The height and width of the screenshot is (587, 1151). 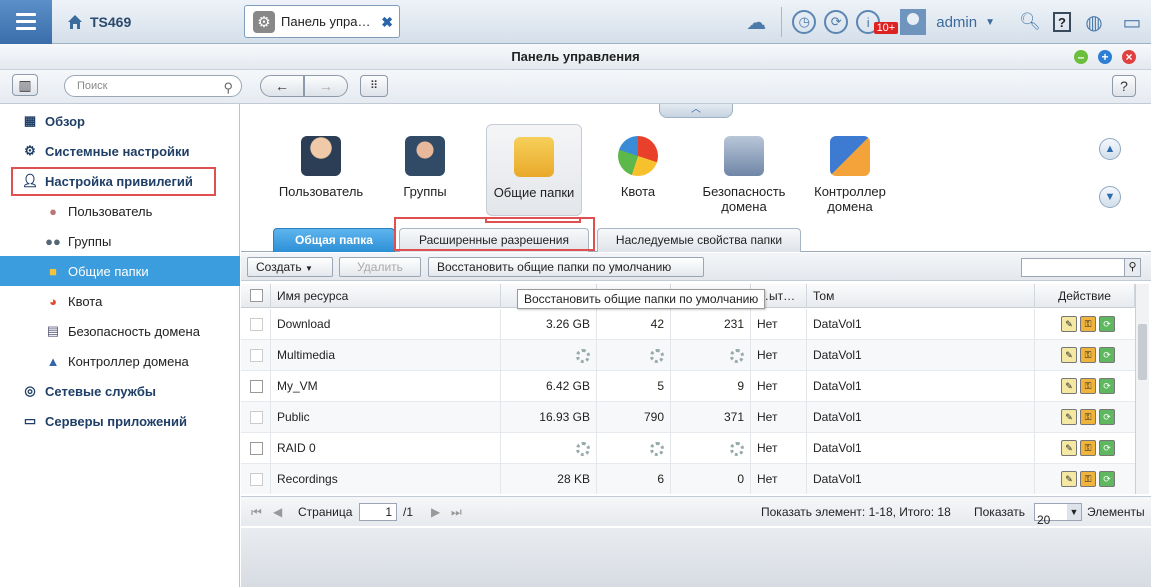 I want to click on loading-icon, so click(x=737, y=448).